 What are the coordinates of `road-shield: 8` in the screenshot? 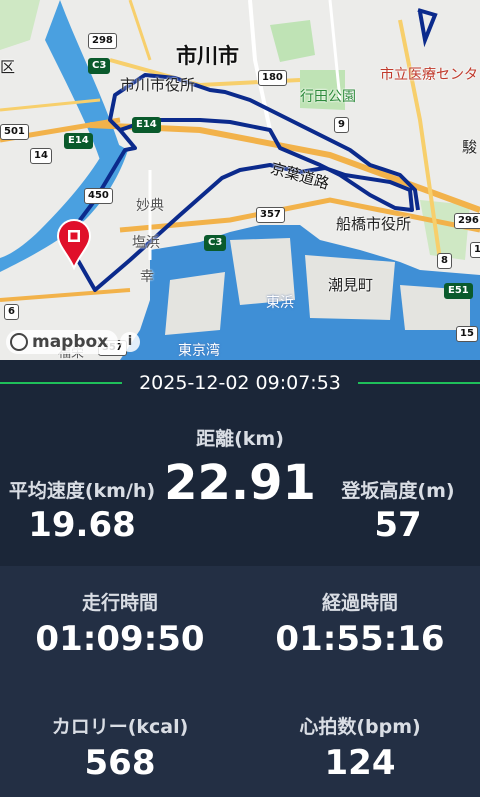 It's located at (444, 261).